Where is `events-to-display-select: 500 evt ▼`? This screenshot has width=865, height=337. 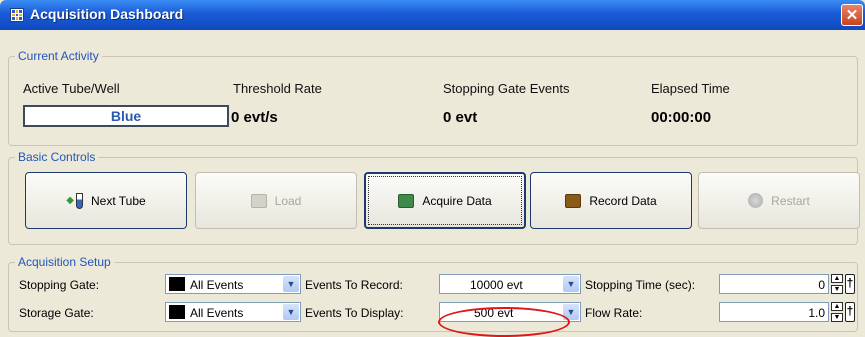 events-to-display-select: 500 evt ▼ is located at coordinates (510, 312).